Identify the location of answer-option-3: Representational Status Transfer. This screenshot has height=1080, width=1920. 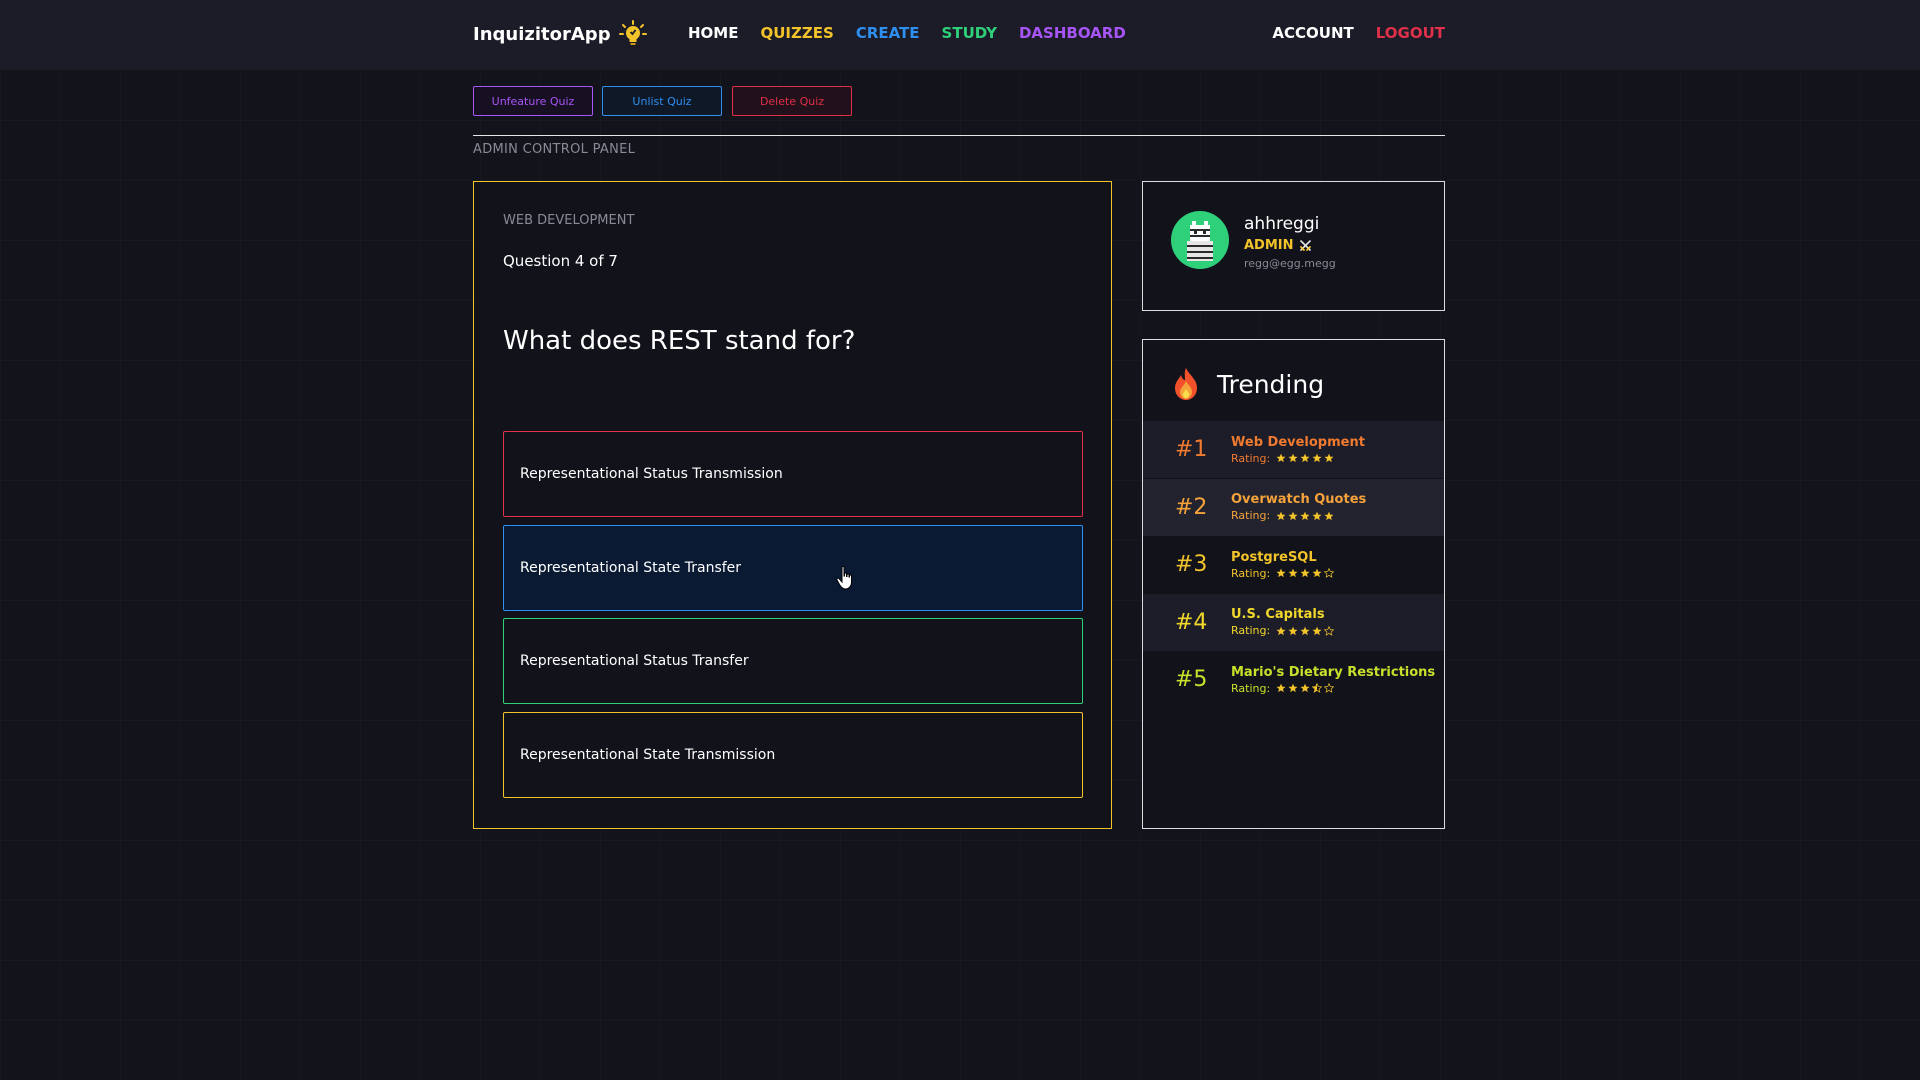
(793, 661).